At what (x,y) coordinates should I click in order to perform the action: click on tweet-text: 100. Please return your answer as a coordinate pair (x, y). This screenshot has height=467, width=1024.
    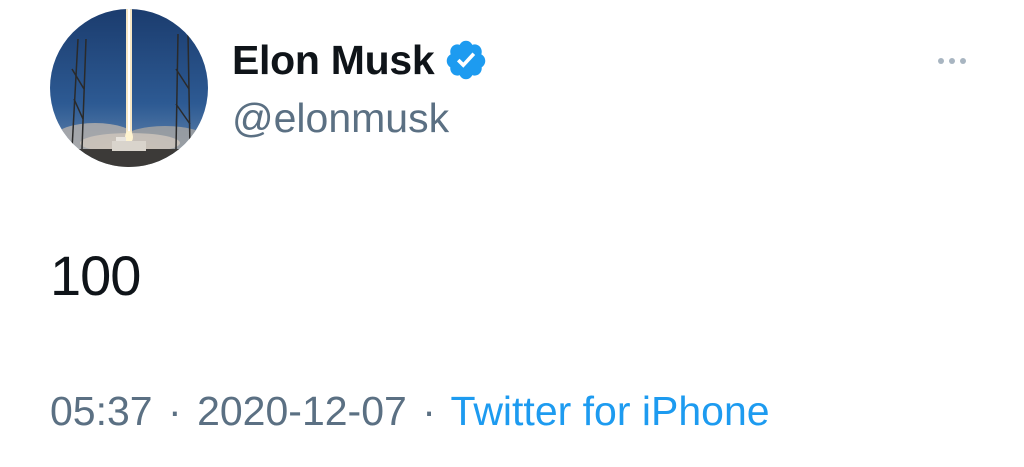
    Looking at the image, I should click on (95, 275).